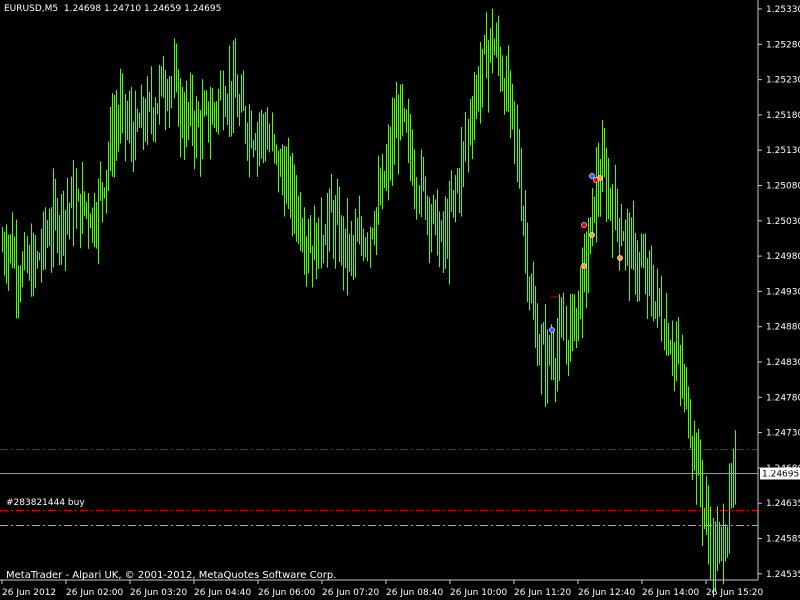 The width and height of the screenshot is (800, 600). I want to click on price-tick-label: 1.24585, so click(783, 540).